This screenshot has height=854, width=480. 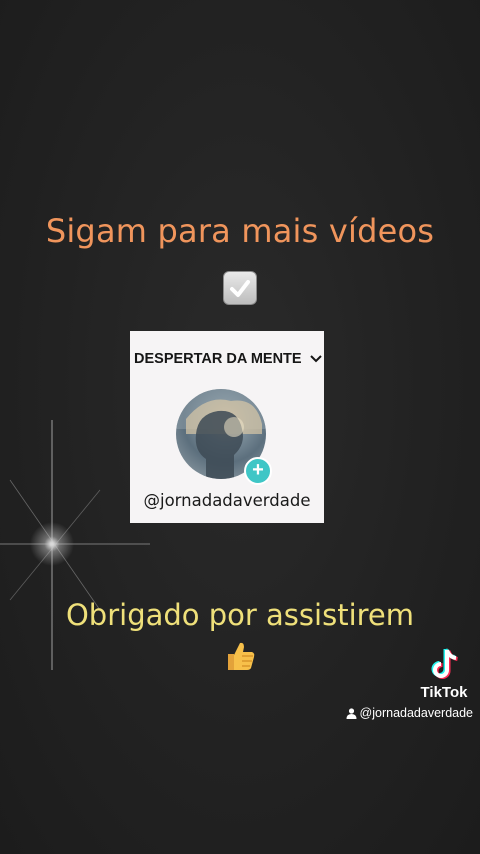 I want to click on watermark-username: @jornadadaverdade, so click(x=409, y=713).